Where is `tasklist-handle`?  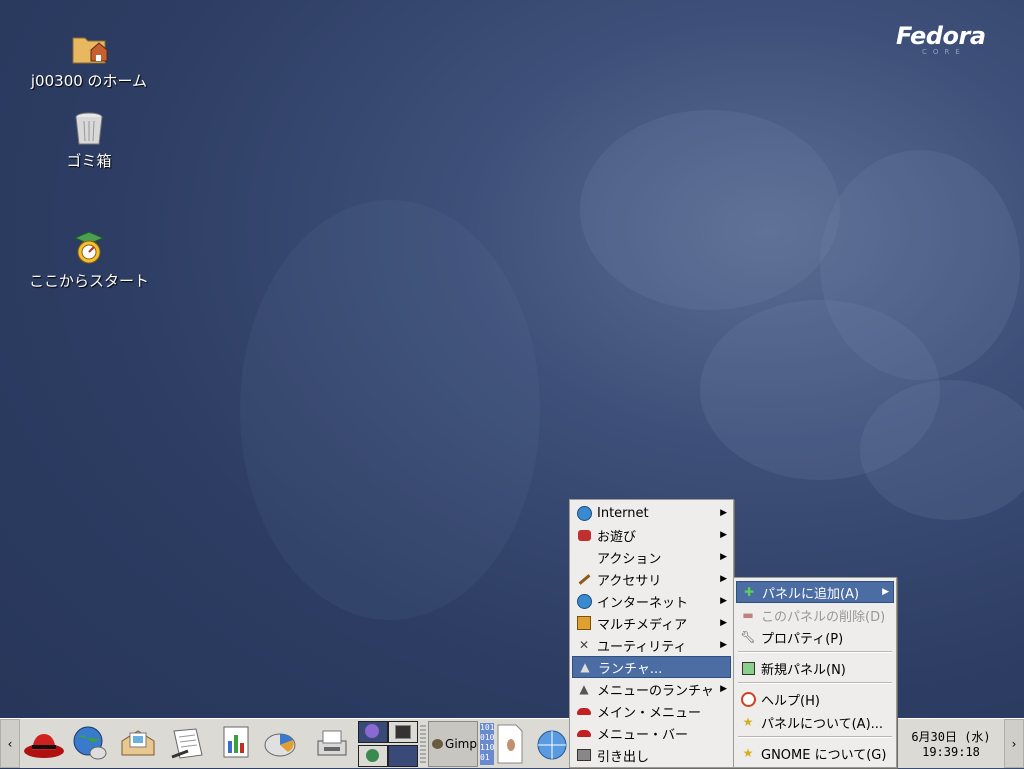
tasklist-handle is located at coordinates (423, 744).